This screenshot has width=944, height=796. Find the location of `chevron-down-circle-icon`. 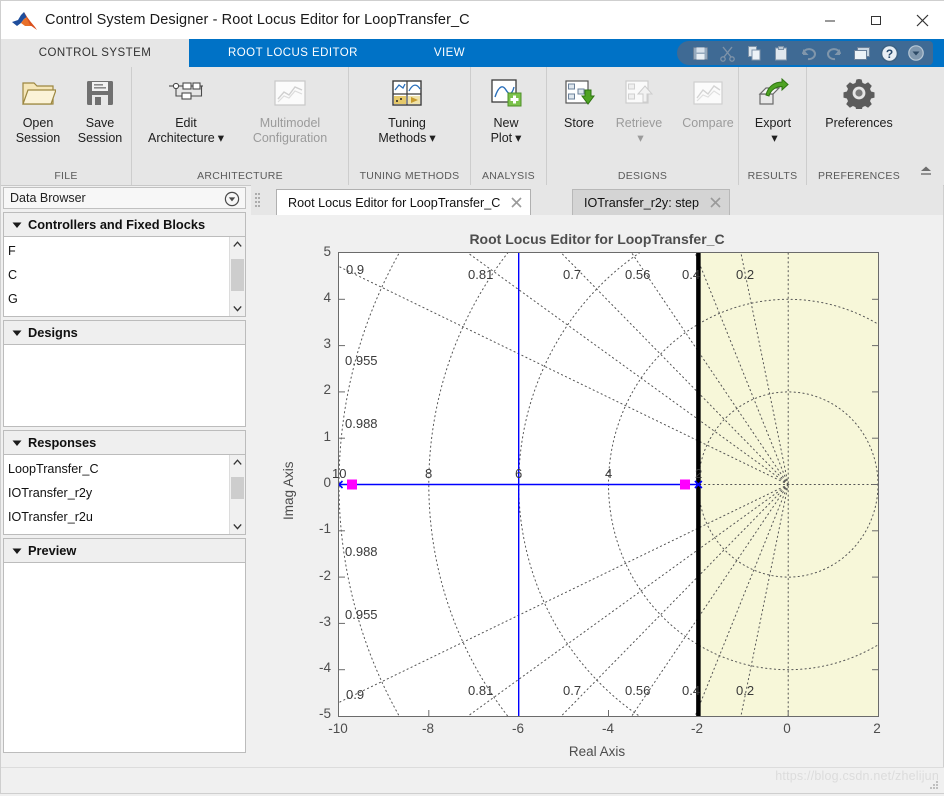

chevron-down-circle-icon is located at coordinates (232, 200).